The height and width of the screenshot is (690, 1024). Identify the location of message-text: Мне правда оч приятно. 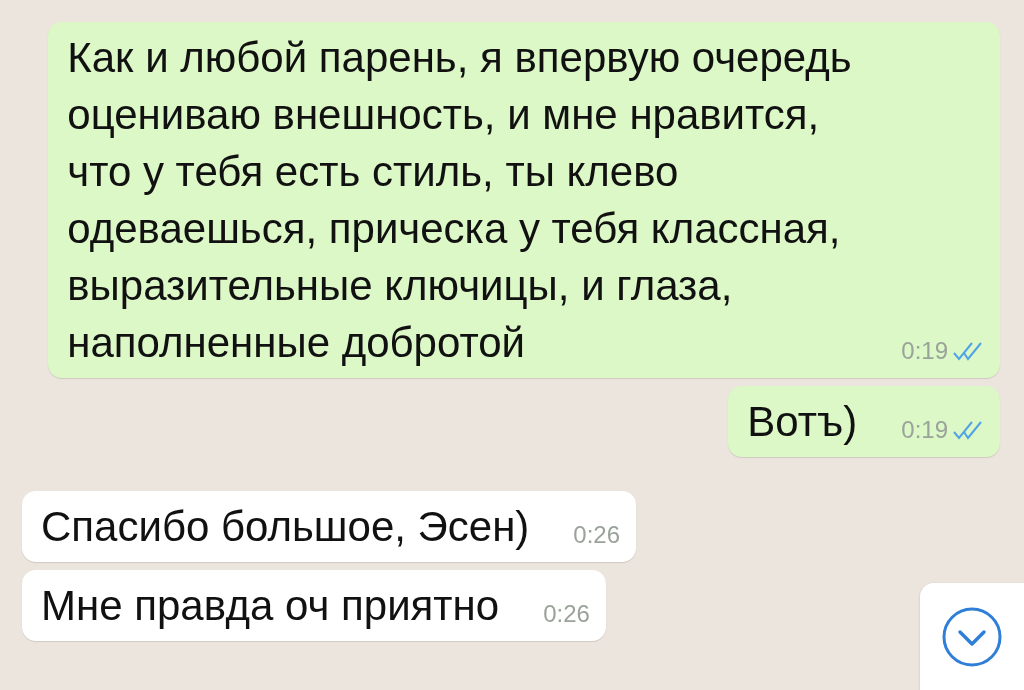
(270, 606).